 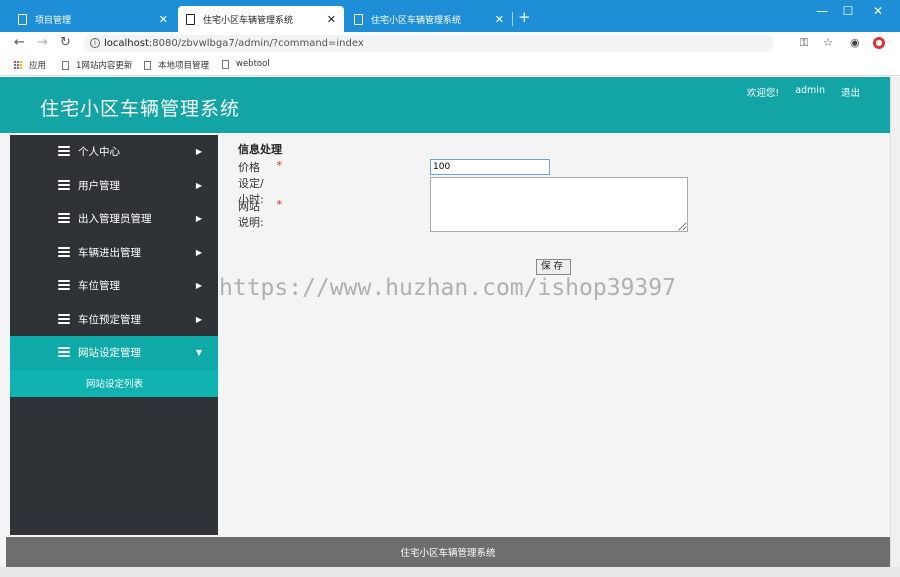 I want to click on sidebar-item-label: 出入管理员管理, so click(x=115, y=219).